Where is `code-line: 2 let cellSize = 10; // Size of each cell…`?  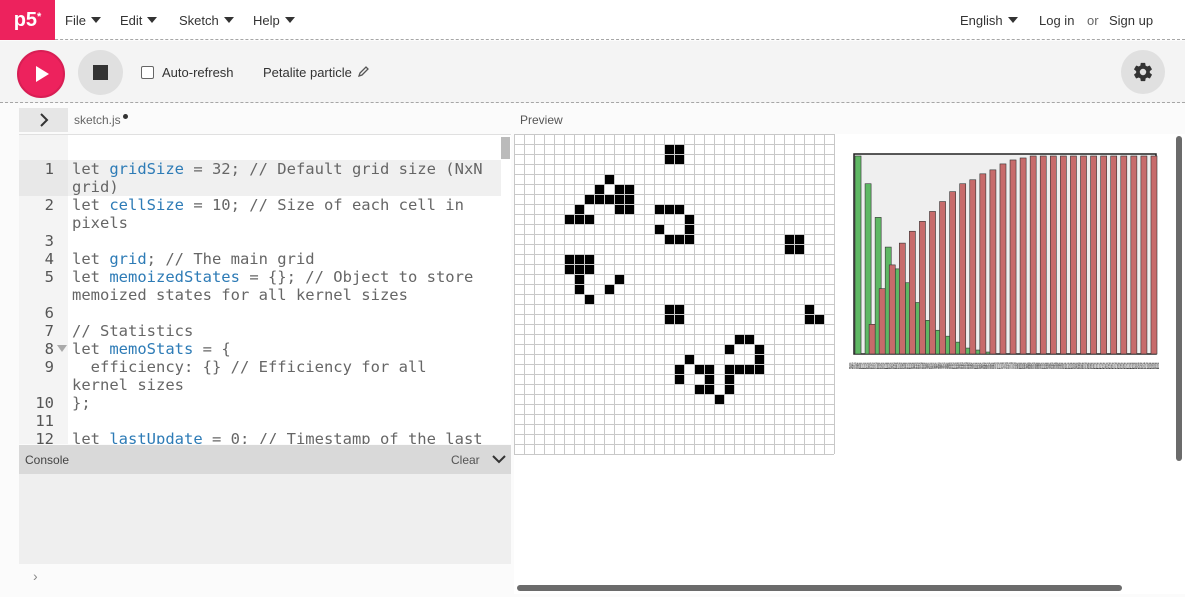 code-line: 2 let cellSize = 10; // Size of each cell… is located at coordinates (260, 214).